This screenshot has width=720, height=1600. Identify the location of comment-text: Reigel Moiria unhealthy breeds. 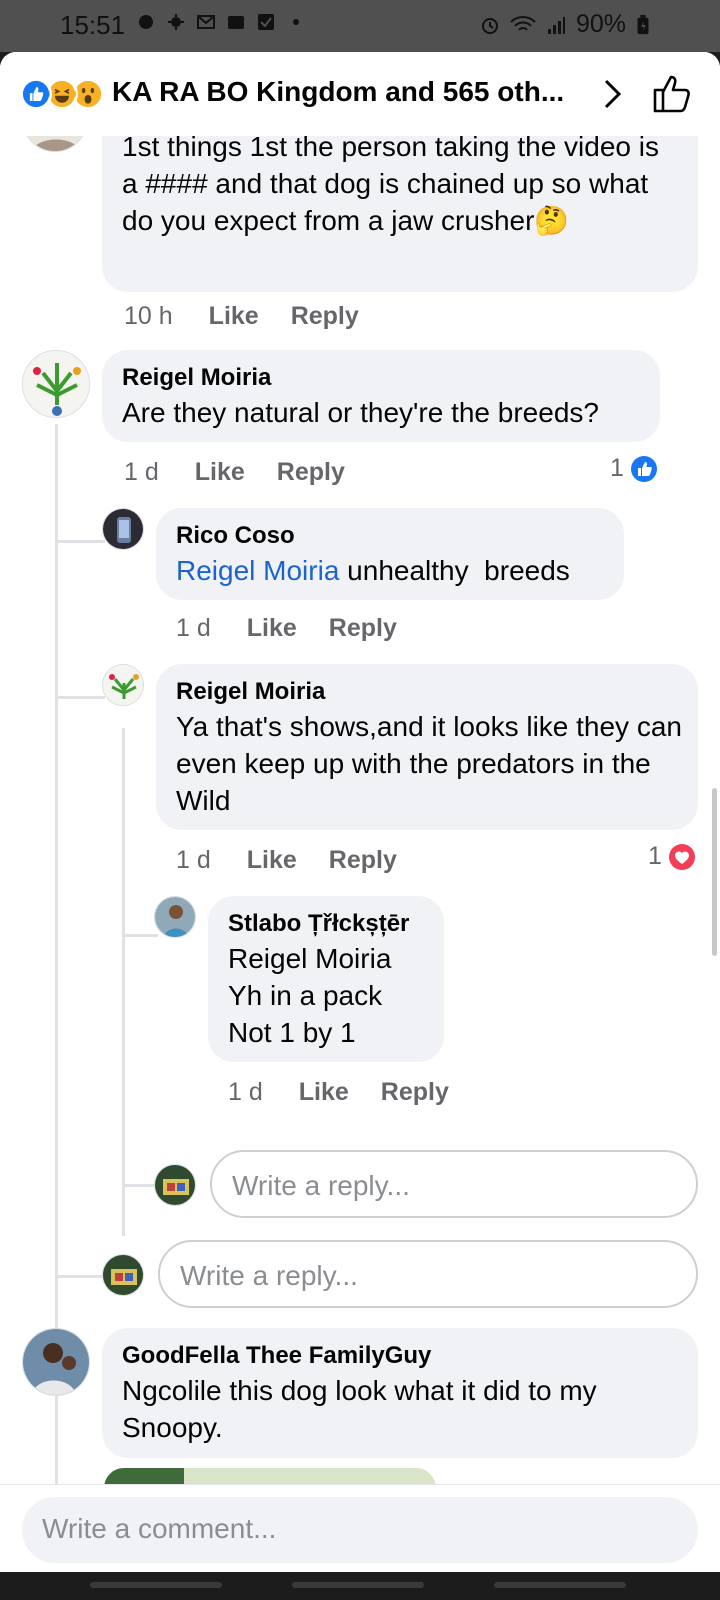
(396, 570).